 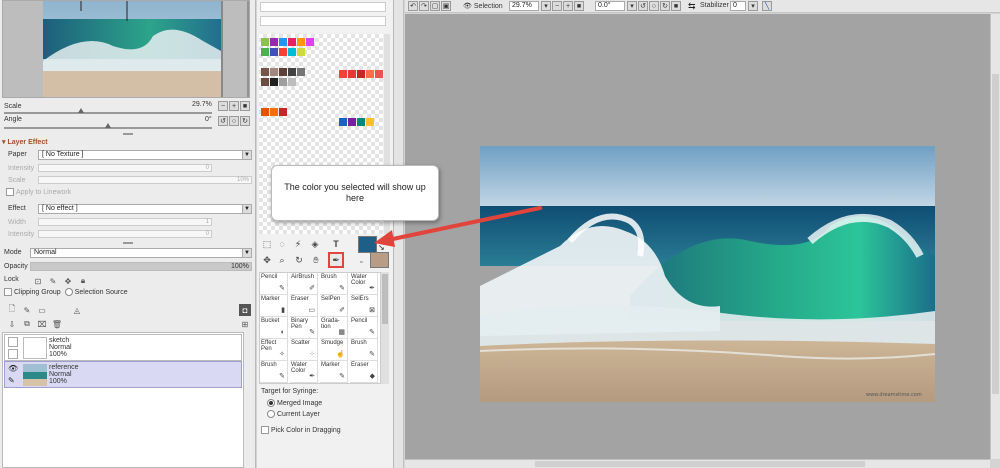 What do you see at coordinates (8, 292) in the screenshot?
I see `clipping-group-checkbox` at bounding box center [8, 292].